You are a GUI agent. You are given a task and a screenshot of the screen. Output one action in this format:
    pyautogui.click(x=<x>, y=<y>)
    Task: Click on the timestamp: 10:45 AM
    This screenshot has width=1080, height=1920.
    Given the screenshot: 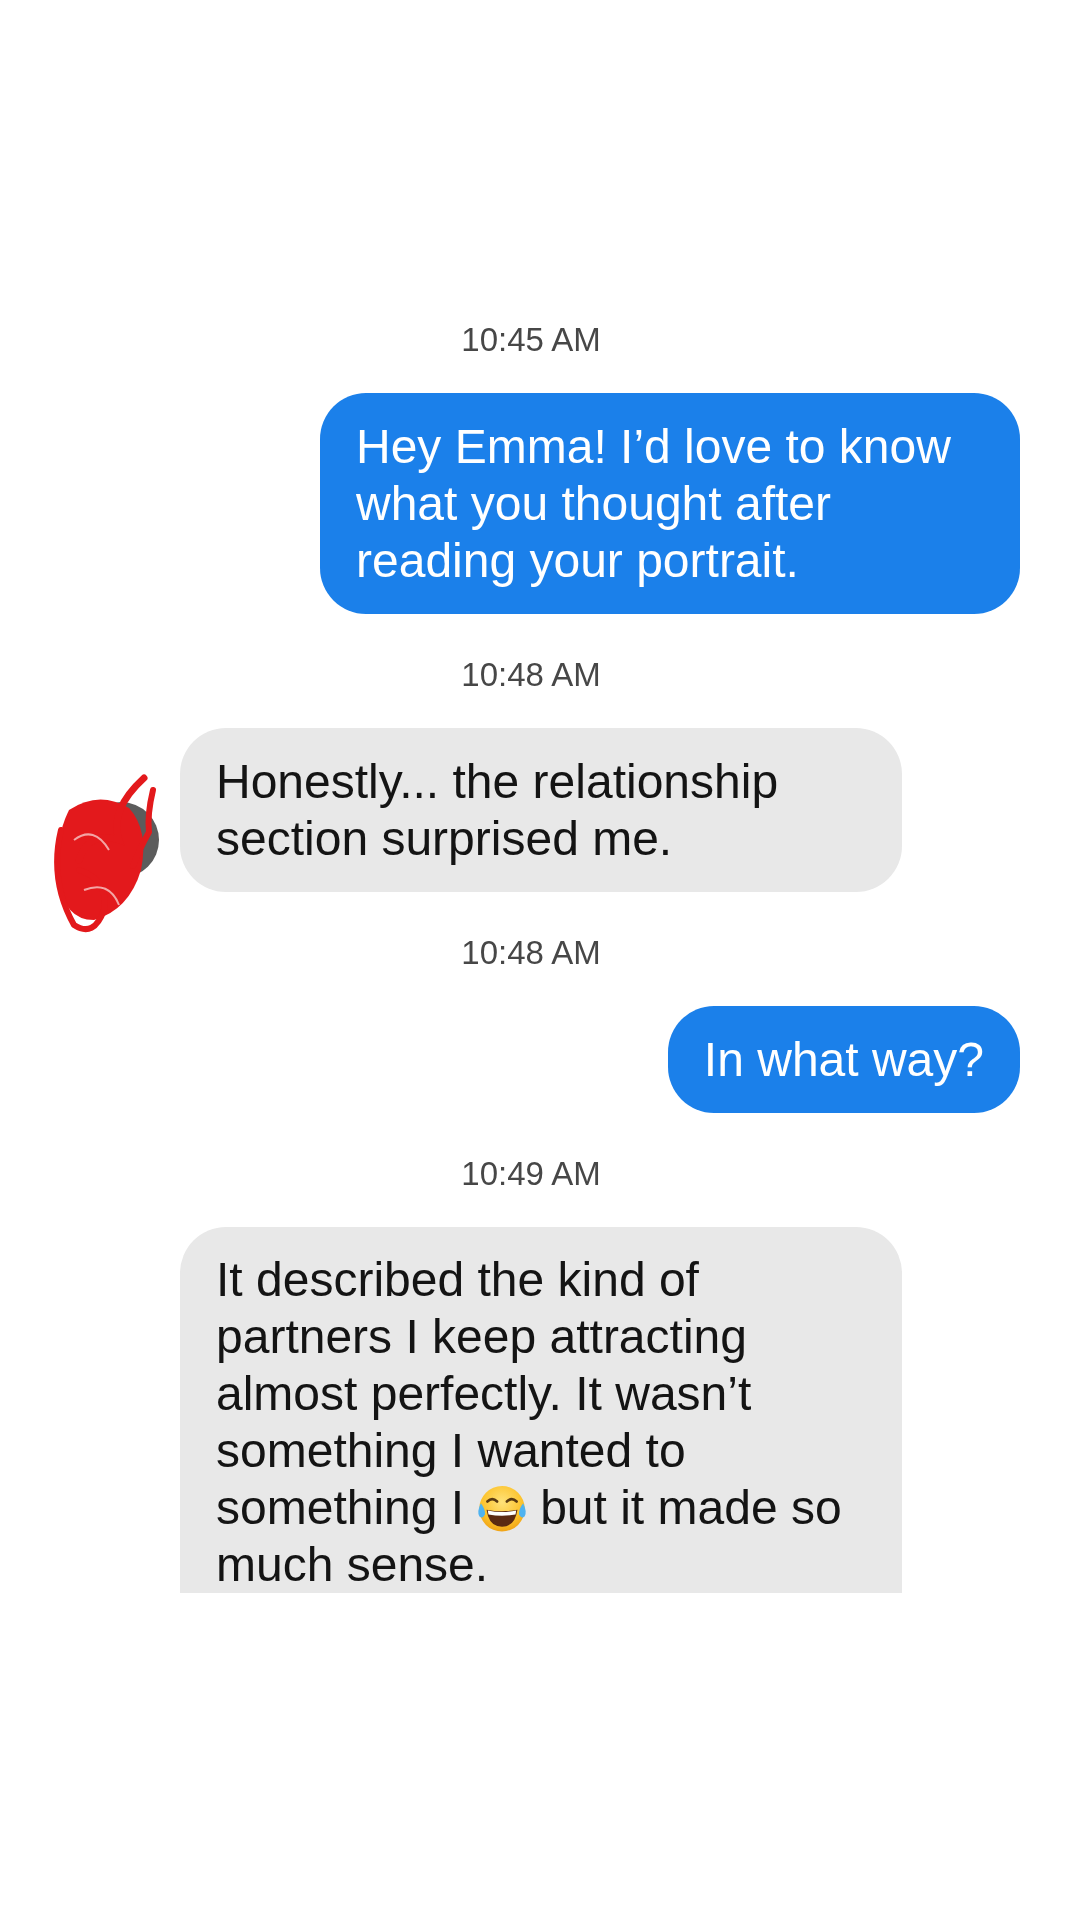 What is the action you would take?
    pyautogui.click(x=531, y=340)
    